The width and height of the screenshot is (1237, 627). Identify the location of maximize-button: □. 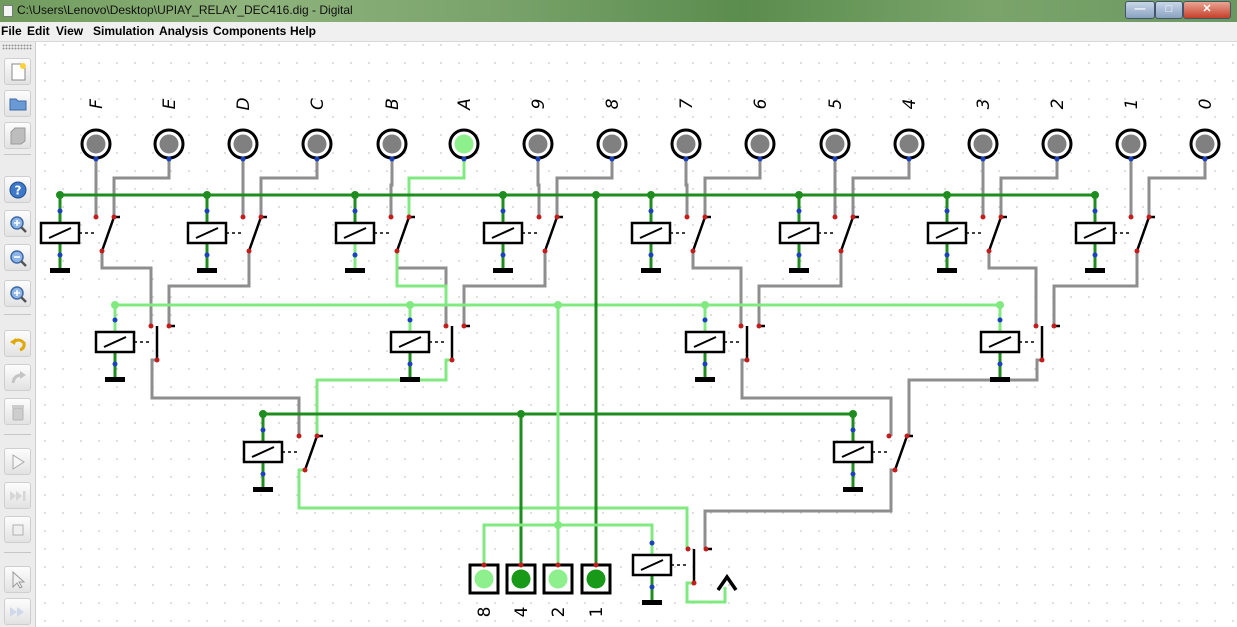
(1169, 10).